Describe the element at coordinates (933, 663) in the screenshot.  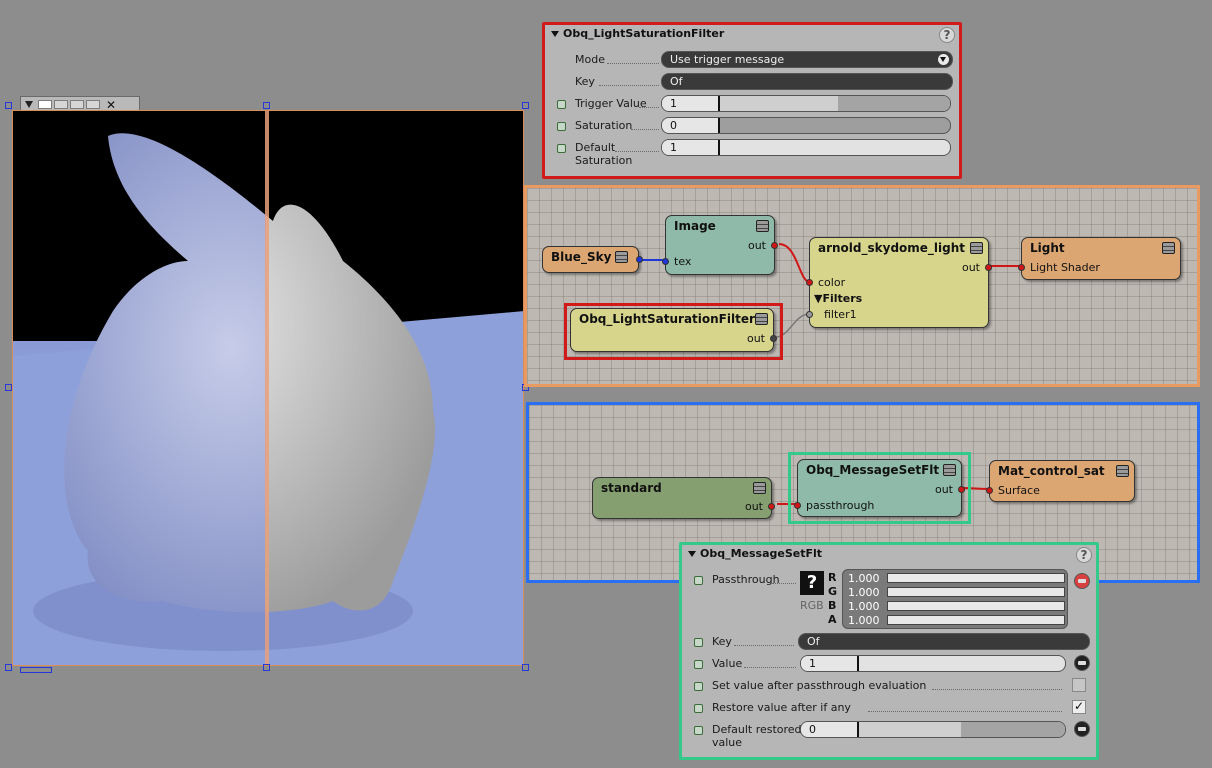
I see `msg-value-slider: 1` at that location.